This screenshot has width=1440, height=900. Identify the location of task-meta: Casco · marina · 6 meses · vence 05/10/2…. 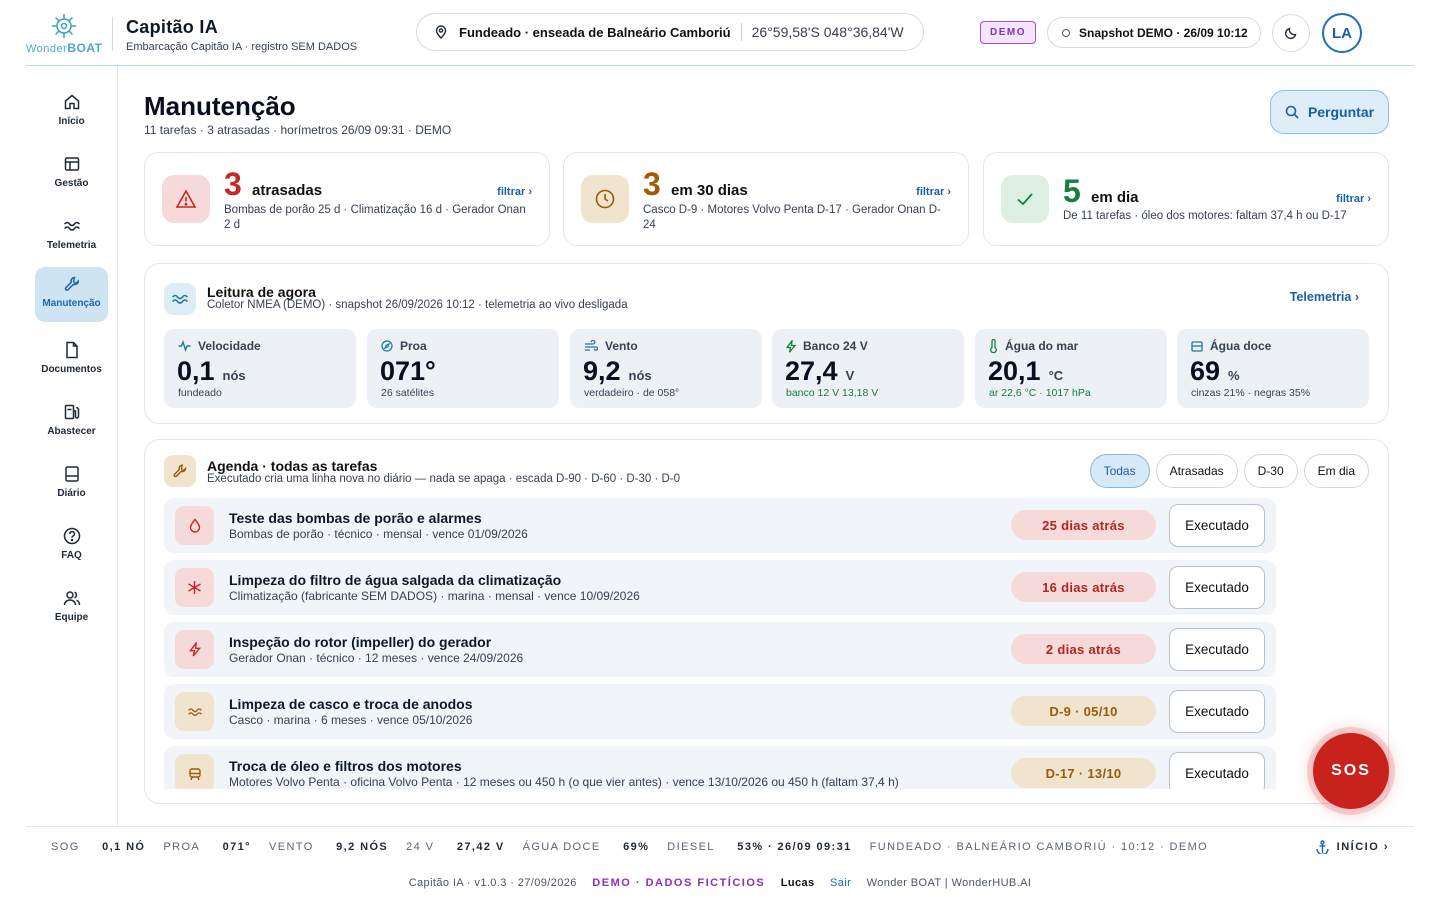
(351, 720).